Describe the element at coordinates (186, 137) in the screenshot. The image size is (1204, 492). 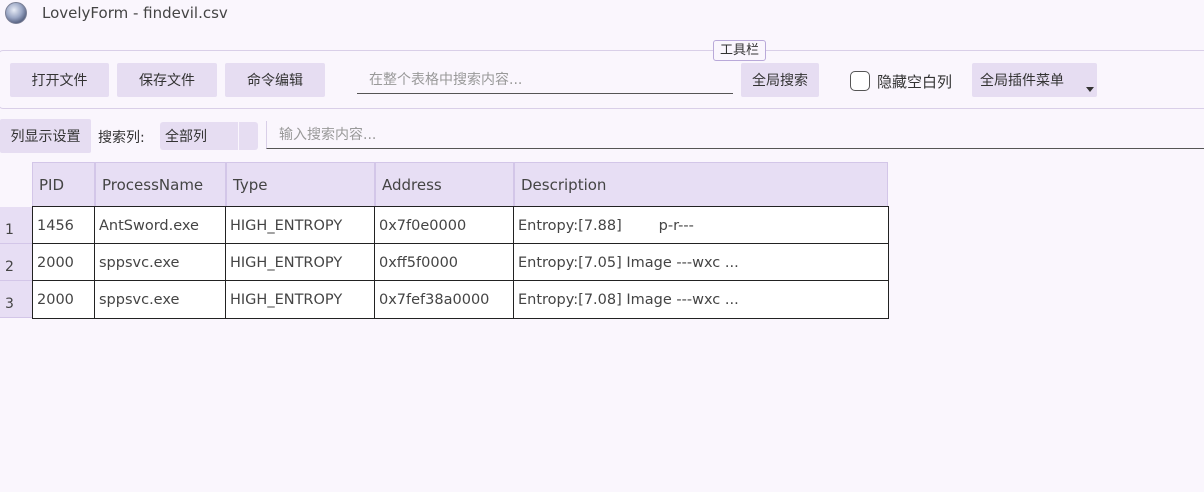
I see `search-column-value: 全部列` at that location.